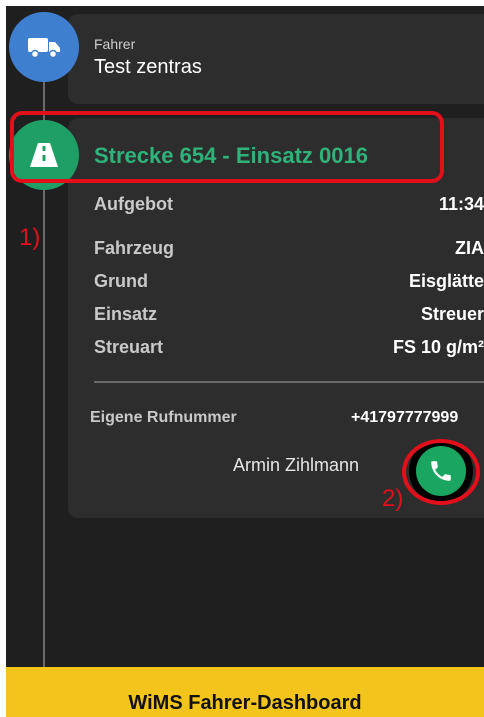  I want to click on driver-label: Fahrer, so click(115, 44).